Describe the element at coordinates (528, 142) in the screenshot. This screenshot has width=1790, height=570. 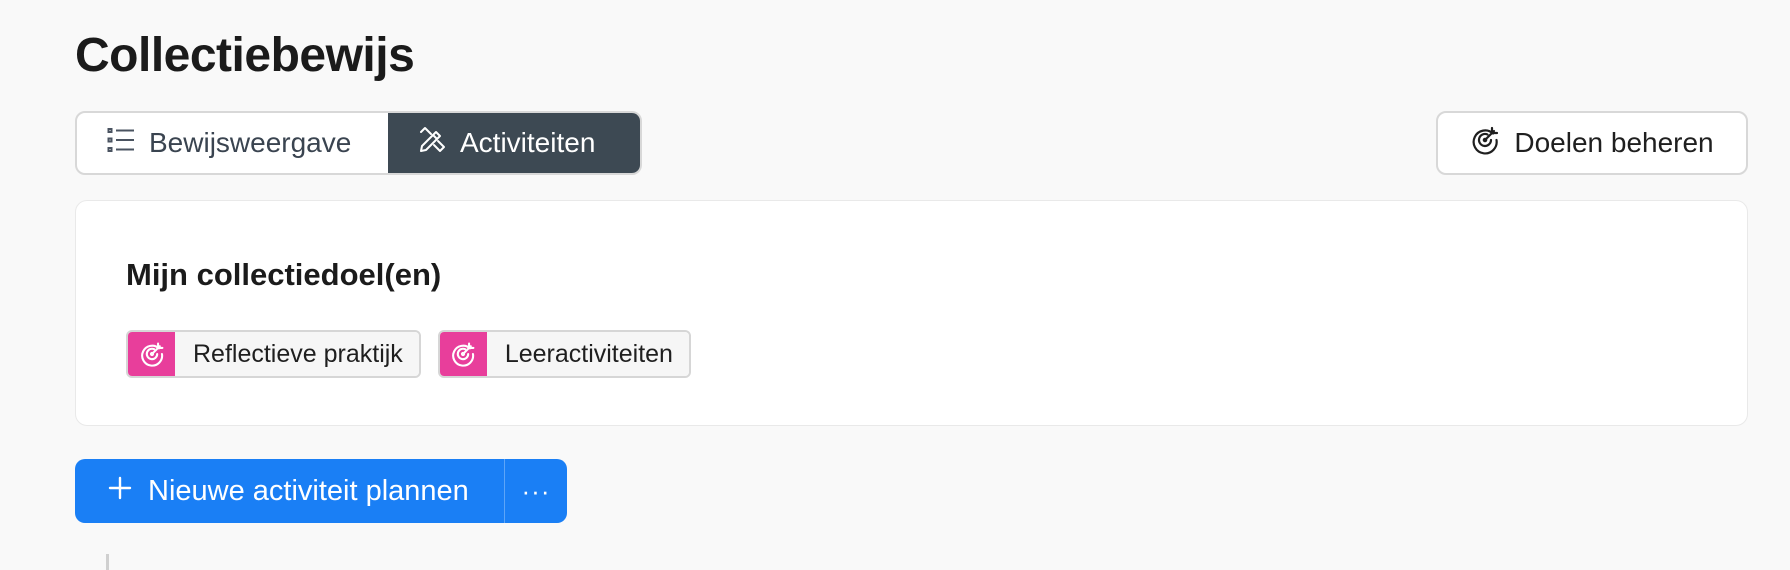
I see `tab-activiteiten-label: Activiteiten` at that location.